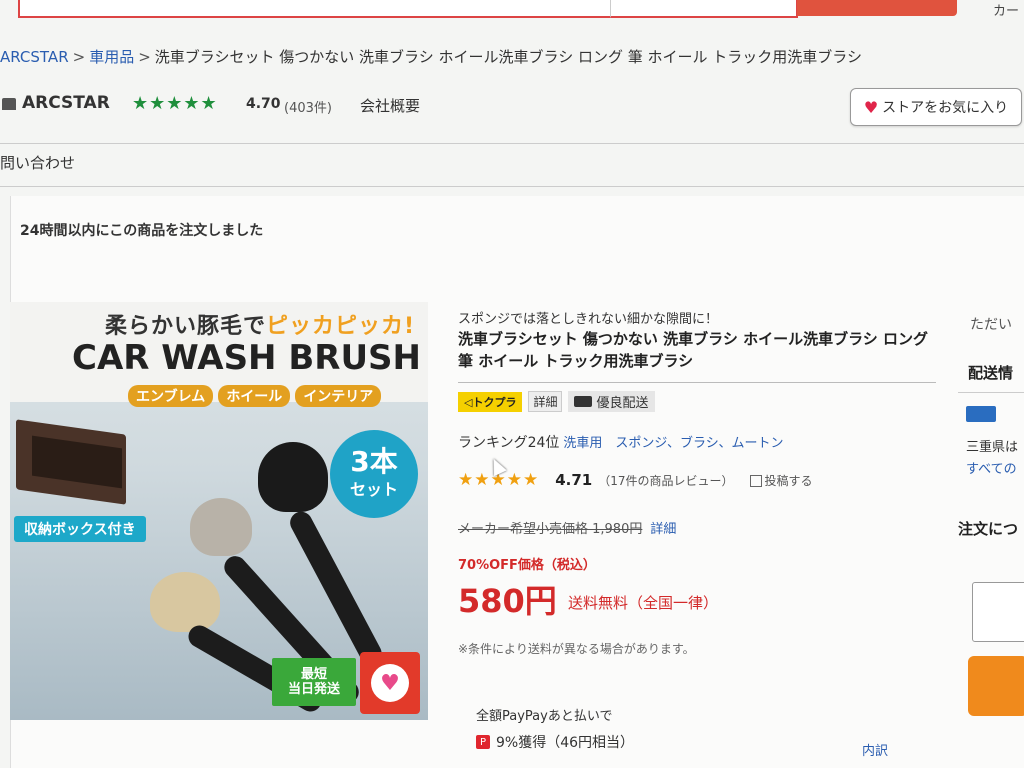 The image size is (1024, 768). I want to click on search-button, so click(877, 8).